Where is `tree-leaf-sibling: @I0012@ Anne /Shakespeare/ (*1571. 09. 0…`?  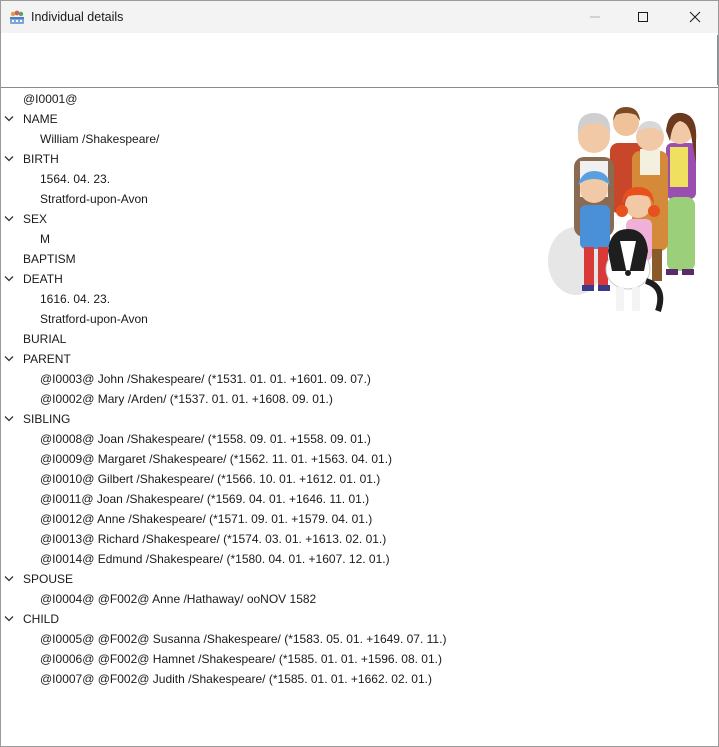
tree-leaf-sibling: @I0012@ Anne /Shakespeare/ (*1571. 09. 0… is located at coordinates (206, 519).